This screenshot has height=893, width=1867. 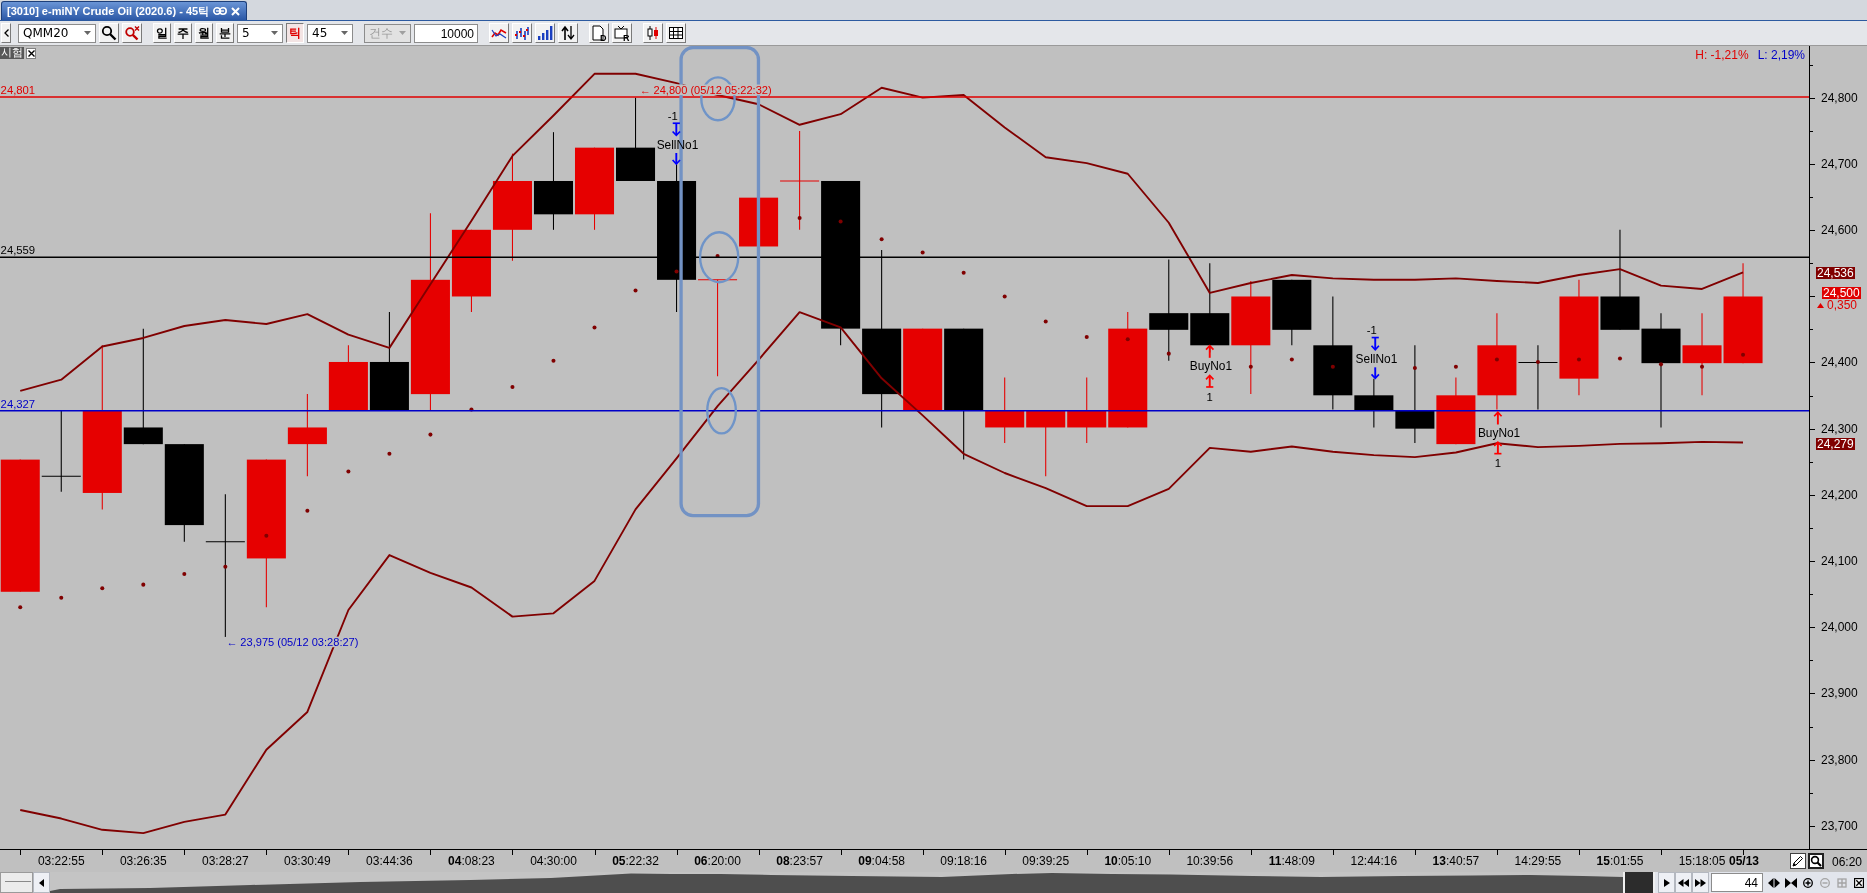 What do you see at coordinates (1839, 97) in the screenshot?
I see `price-label: 24,800` at bounding box center [1839, 97].